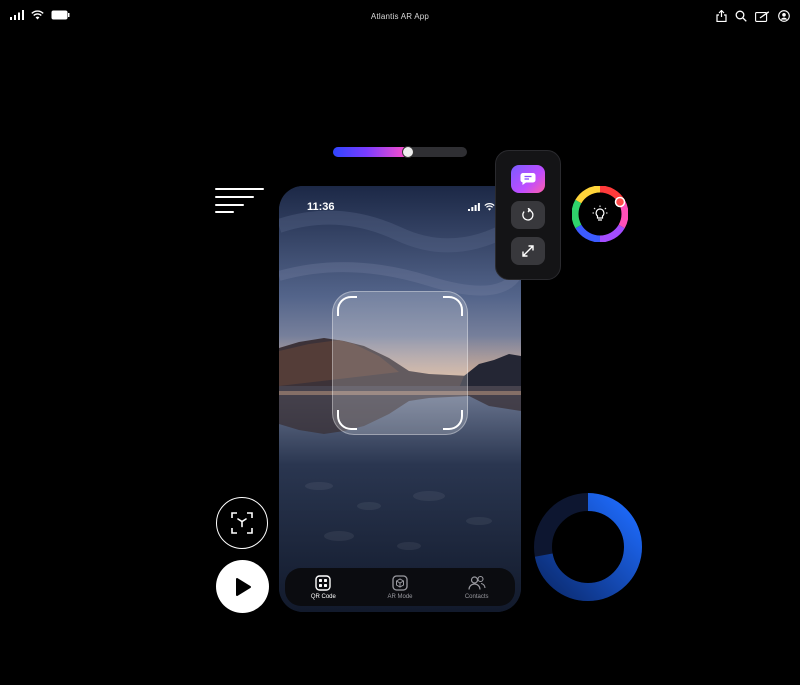 This screenshot has width=800, height=685. I want to click on phone-time: 11:36, so click(321, 207).